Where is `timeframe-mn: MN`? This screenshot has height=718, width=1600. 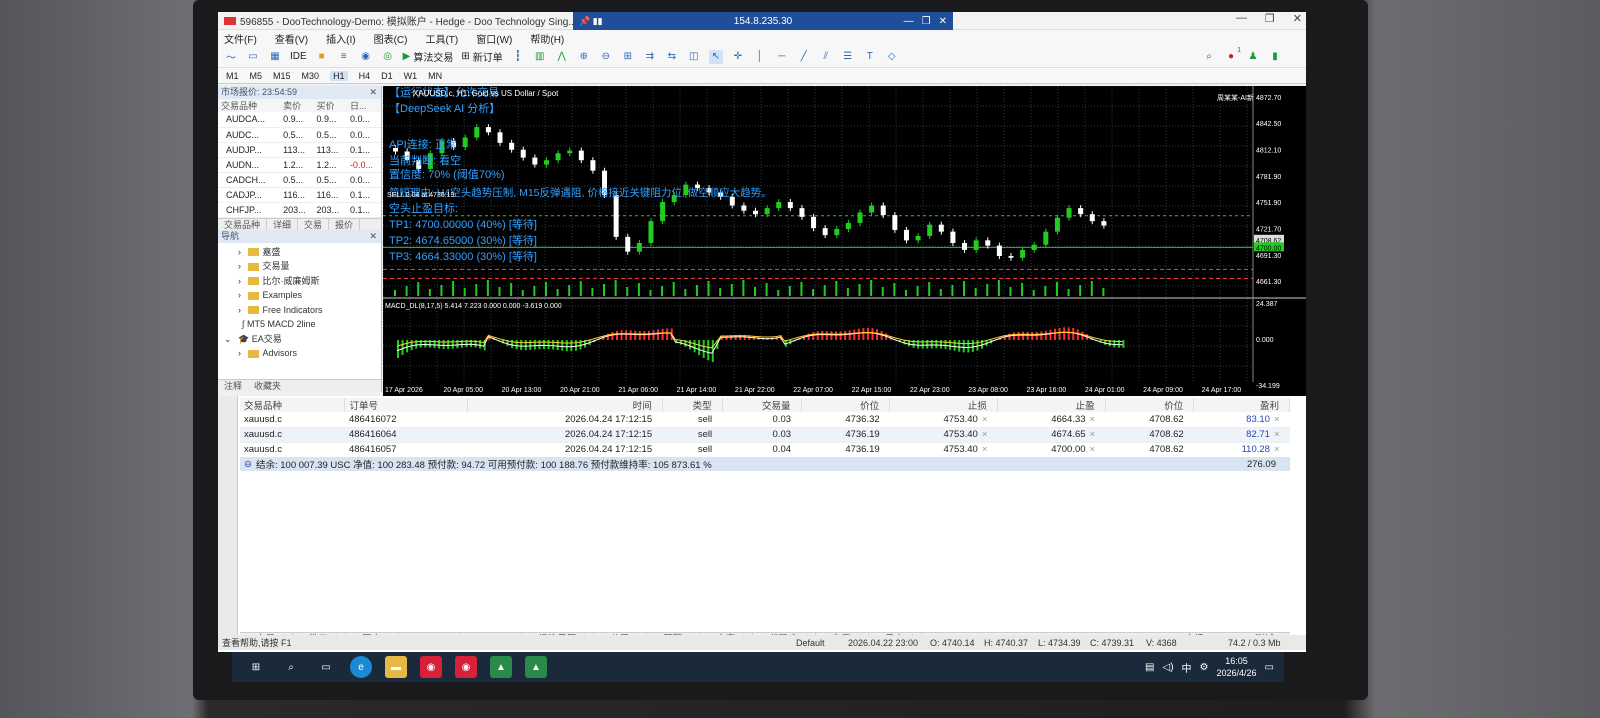
timeframe-mn: MN is located at coordinates (435, 76).